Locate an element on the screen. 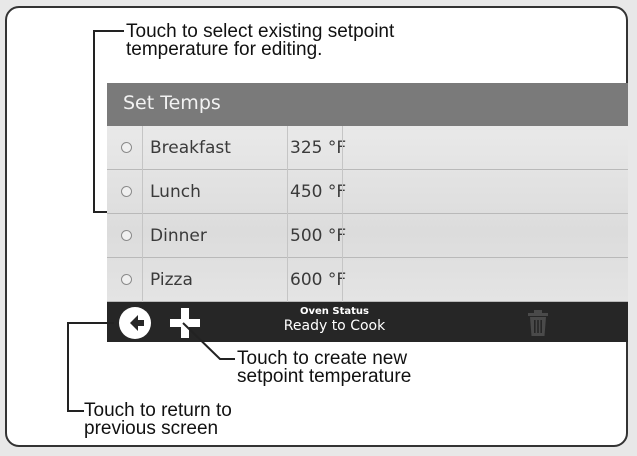 The height and width of the screenshot is (456, 637). setpoint-row: Pizza 600 °F is located at coordinates (372, 280).